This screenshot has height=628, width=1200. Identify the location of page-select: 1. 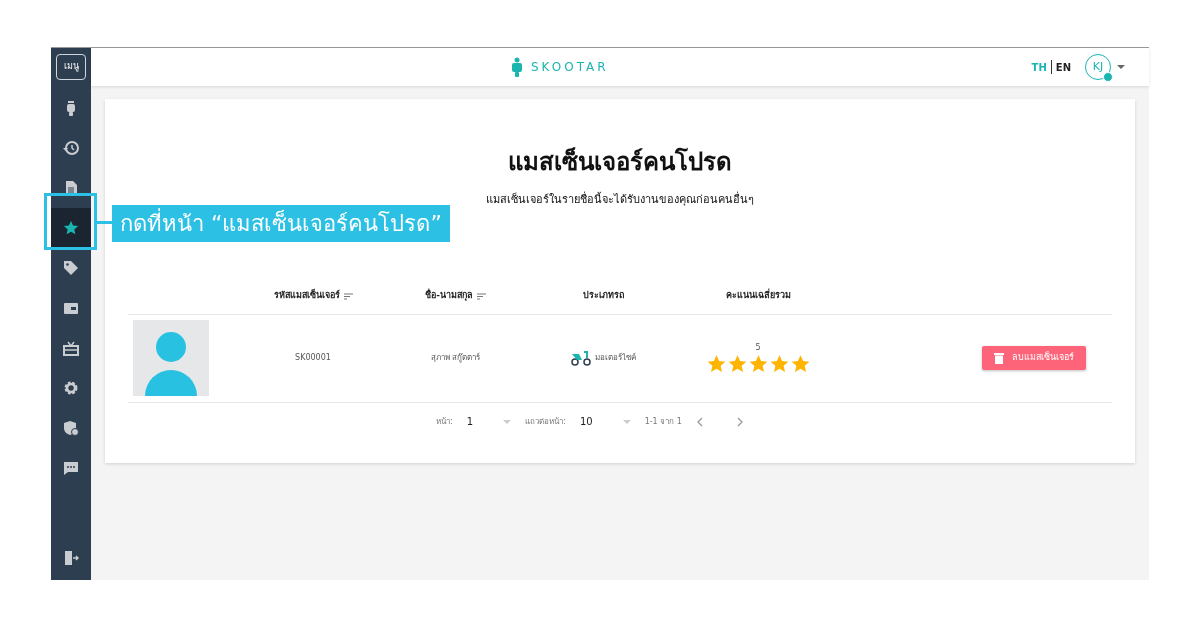
(470, 421).